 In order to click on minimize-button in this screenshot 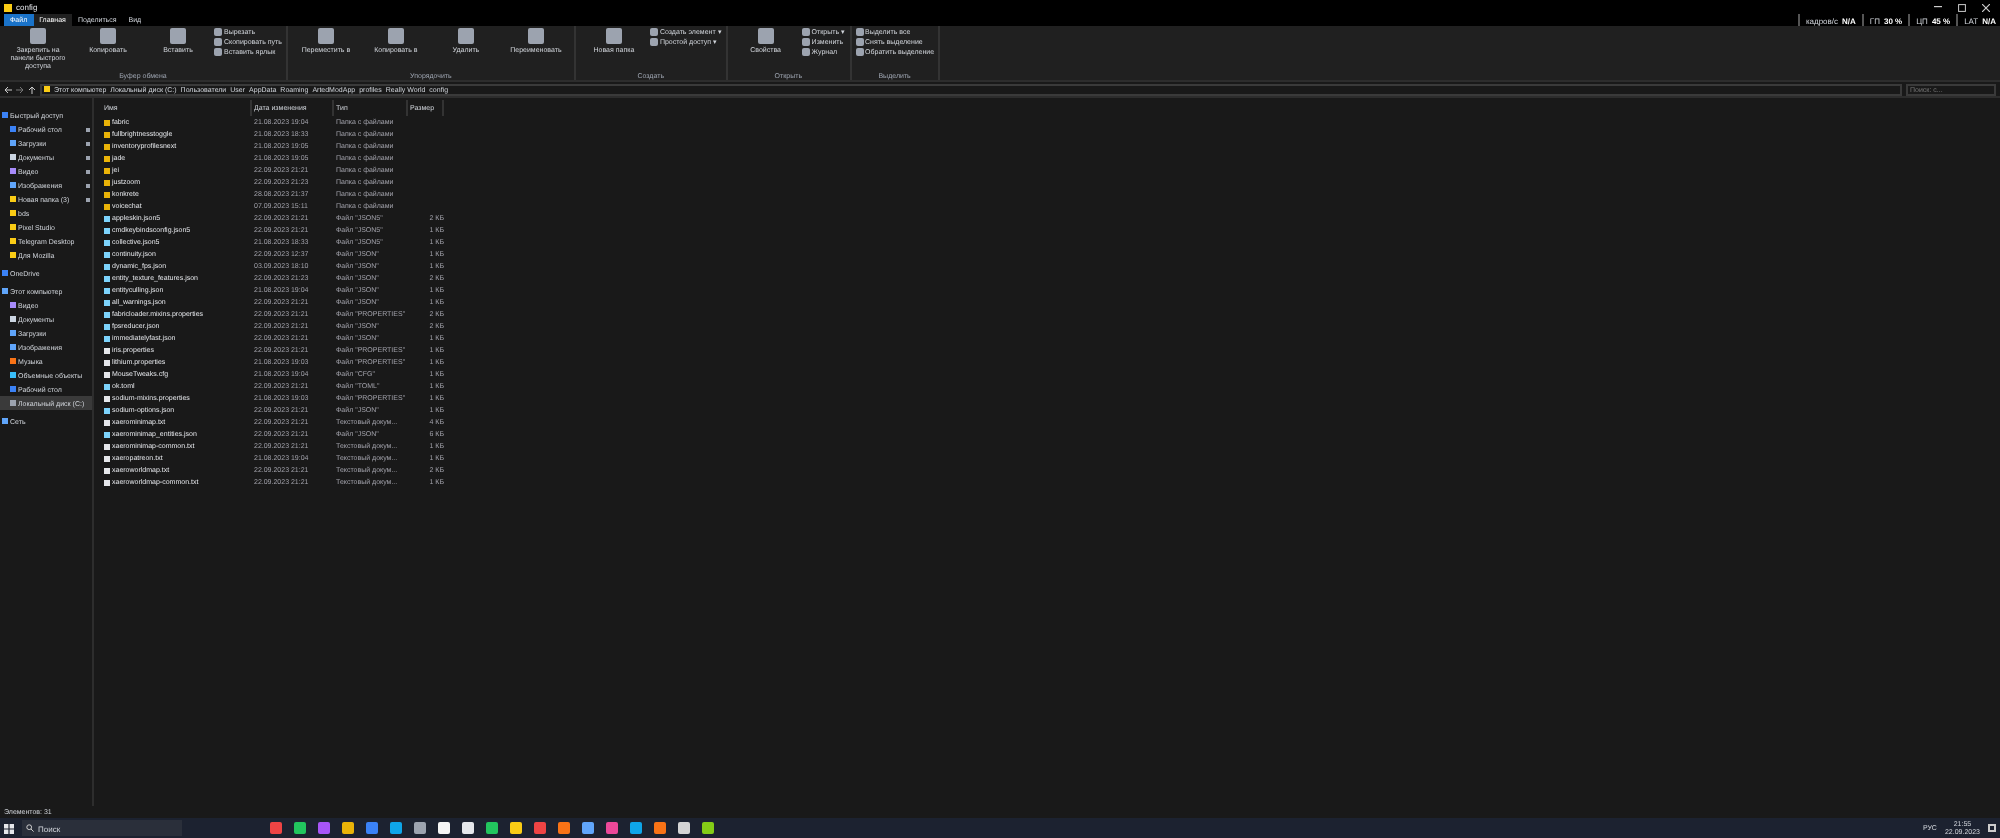, I will do `click(1938, 7)`.